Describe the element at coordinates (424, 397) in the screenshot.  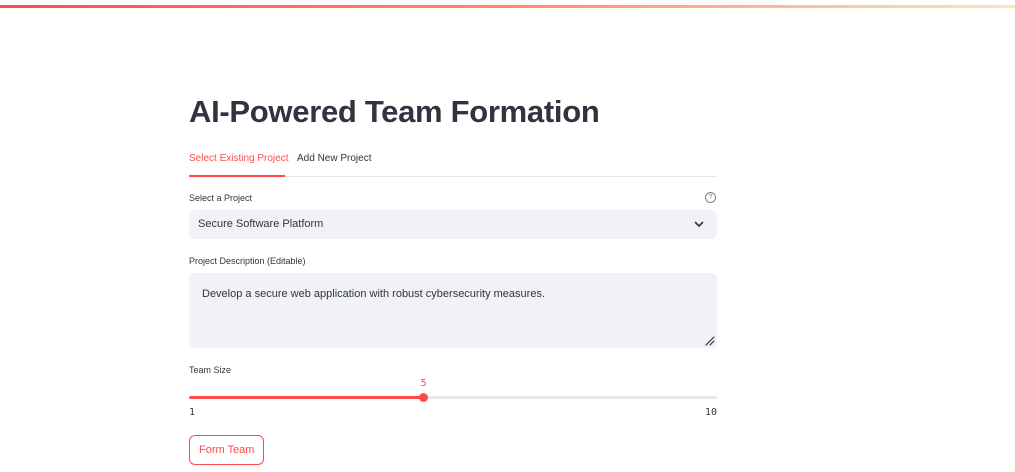
I see `slider-thumb` at that location.